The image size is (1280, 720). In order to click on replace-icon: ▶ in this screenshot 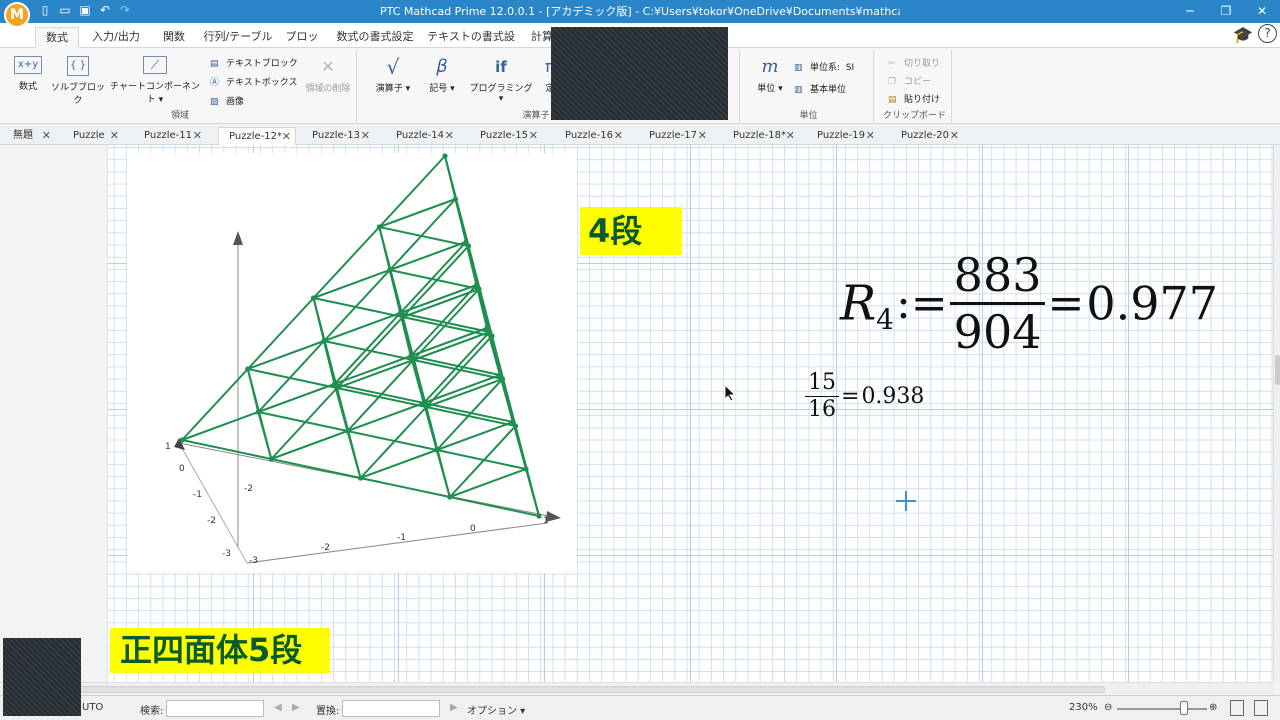, I will do `click(454, 707)`.